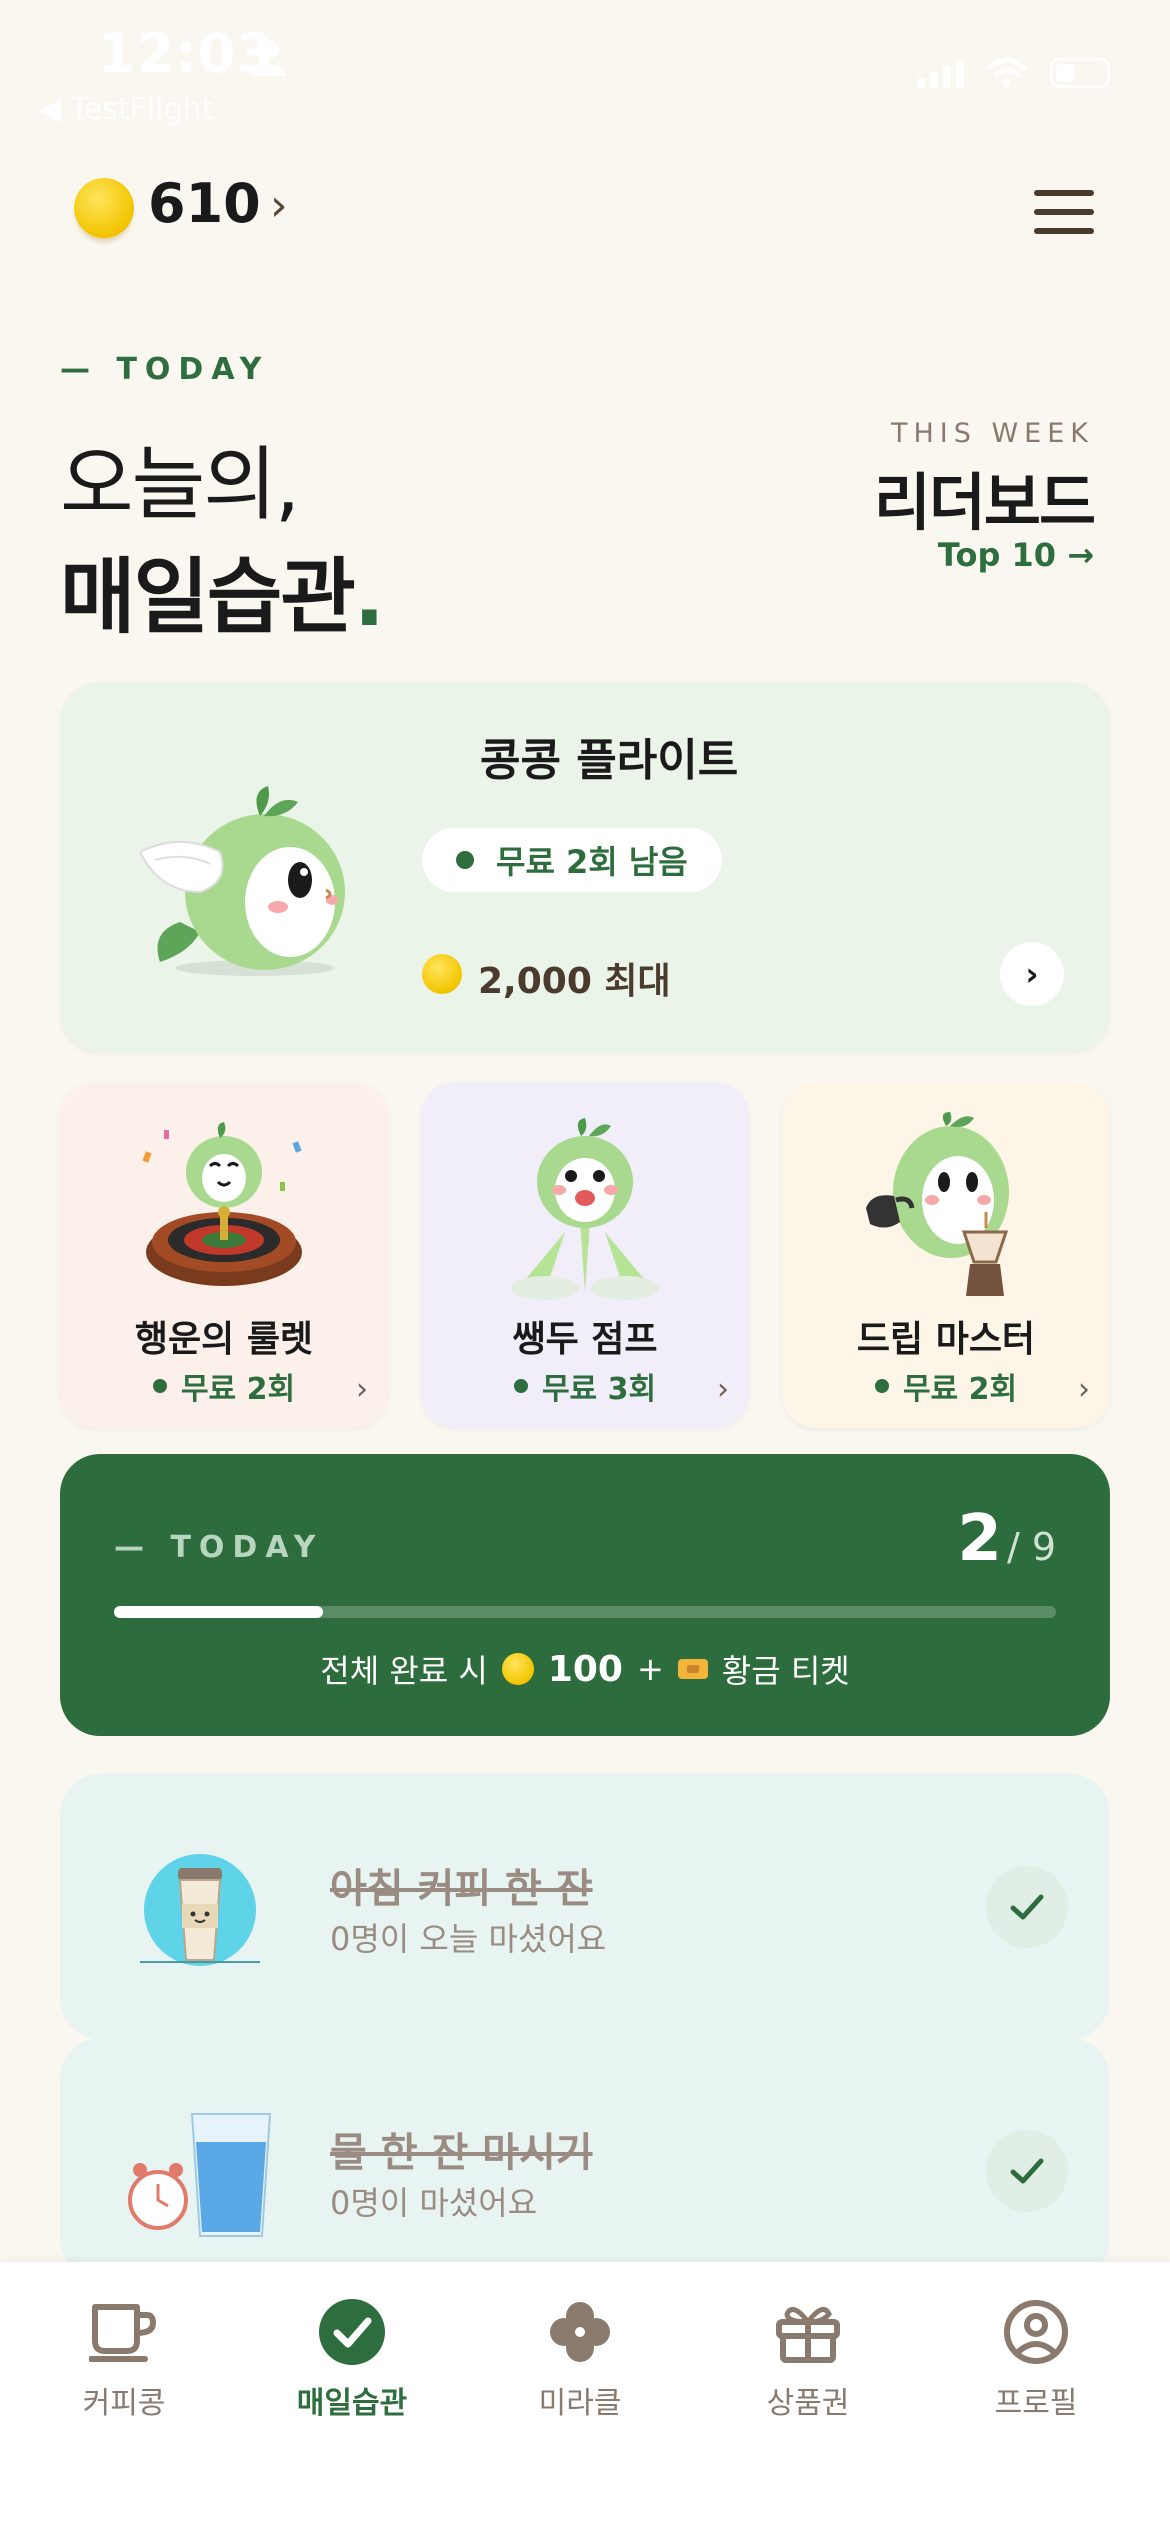 The width and height of the screenshot is (1170, 2532). What do you see at coordinates (461, 1889) in the screenshot?
I see `habit-title: 아침 커피 한 잔` at bounding box center [461, 1889].